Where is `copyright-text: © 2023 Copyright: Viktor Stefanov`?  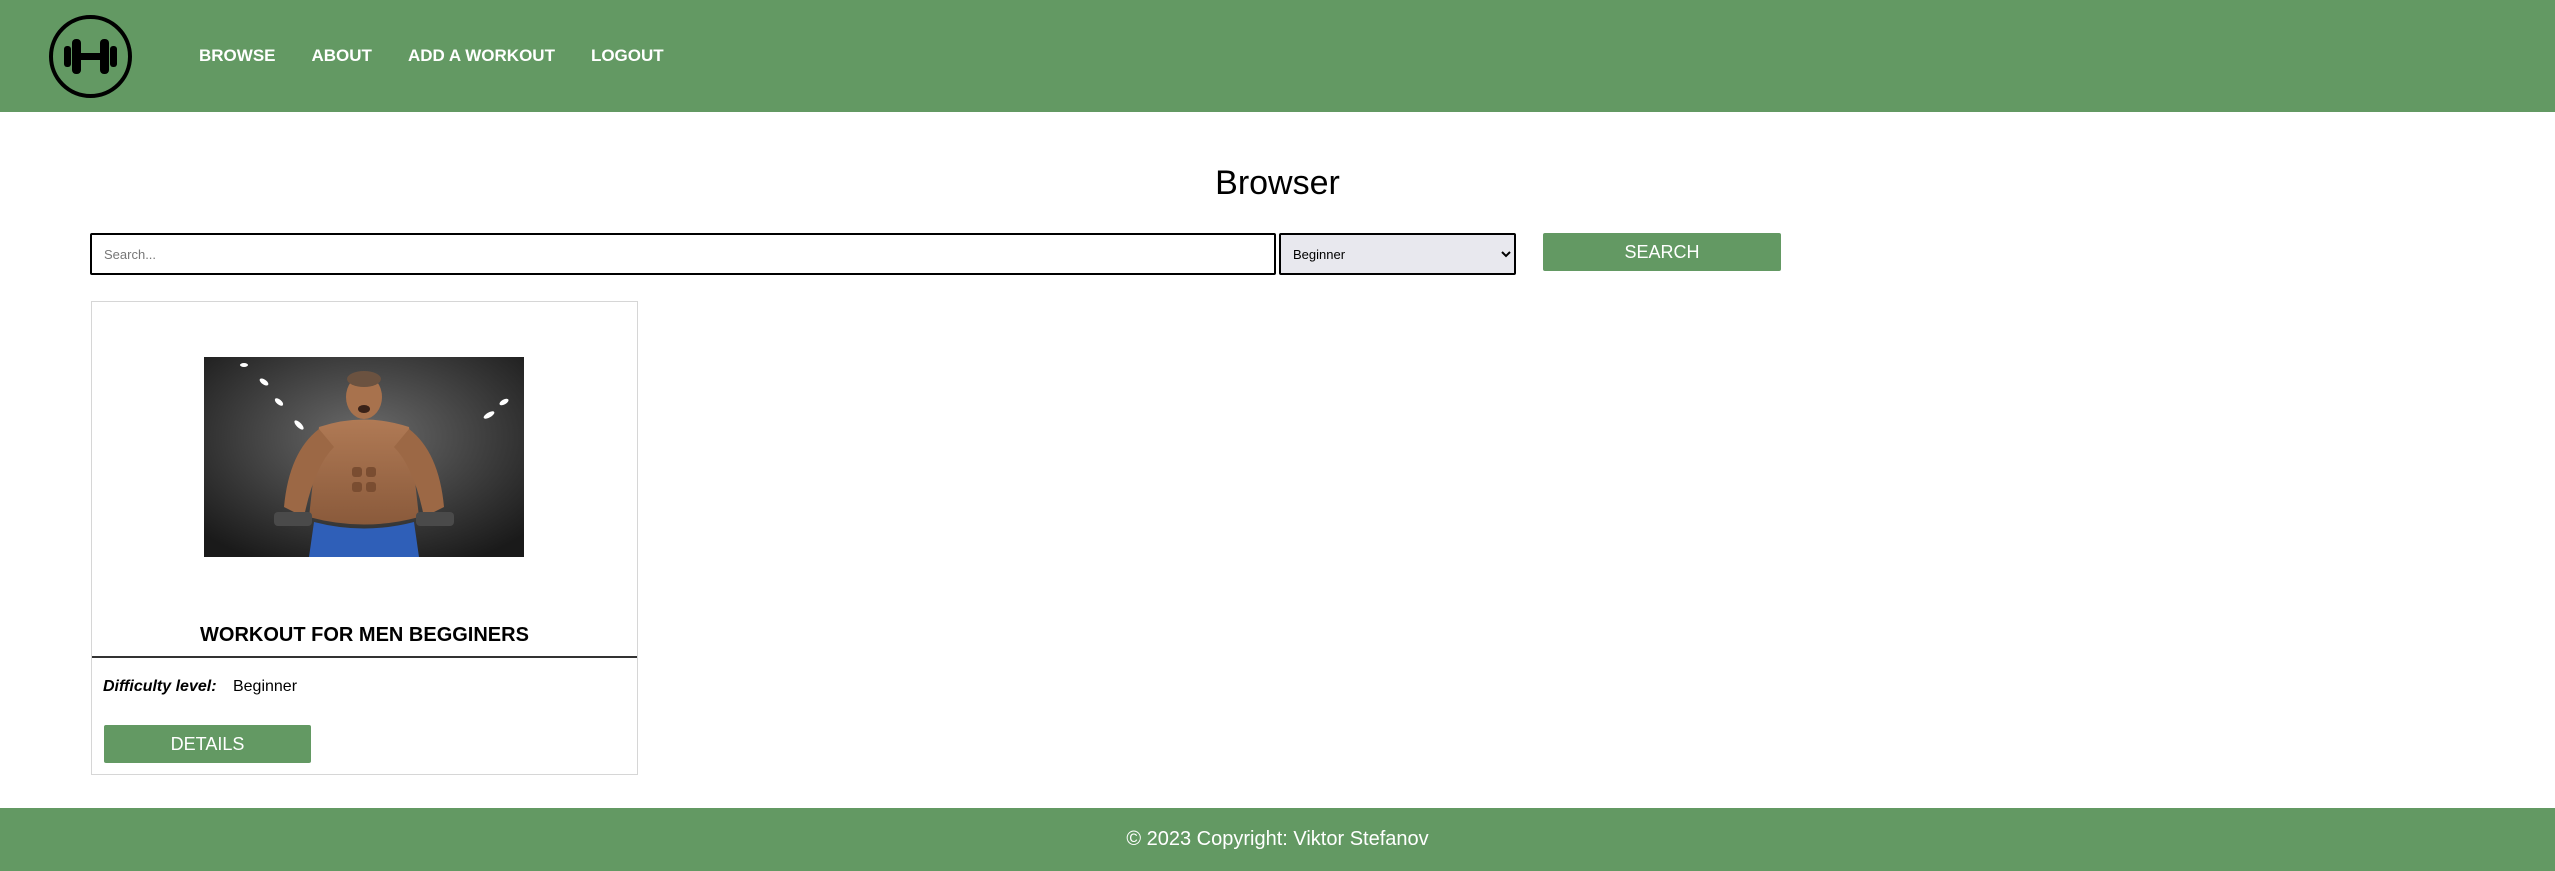
copyright-text: © 2023 Copyright: Viktor Stefanov is located at coordinates (1277, 839).